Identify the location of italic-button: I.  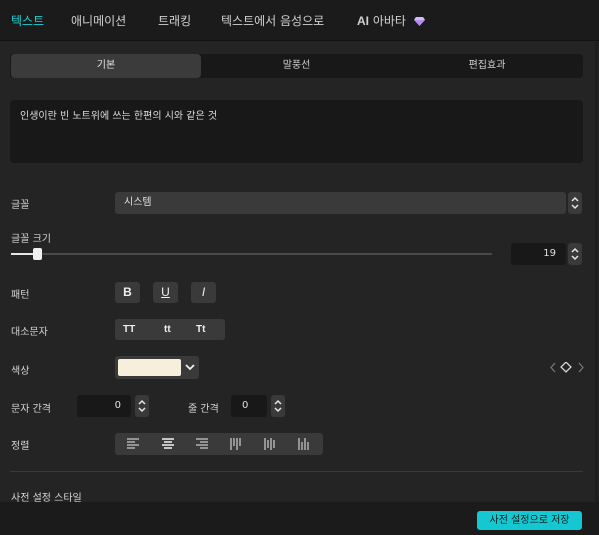
(203, 292).